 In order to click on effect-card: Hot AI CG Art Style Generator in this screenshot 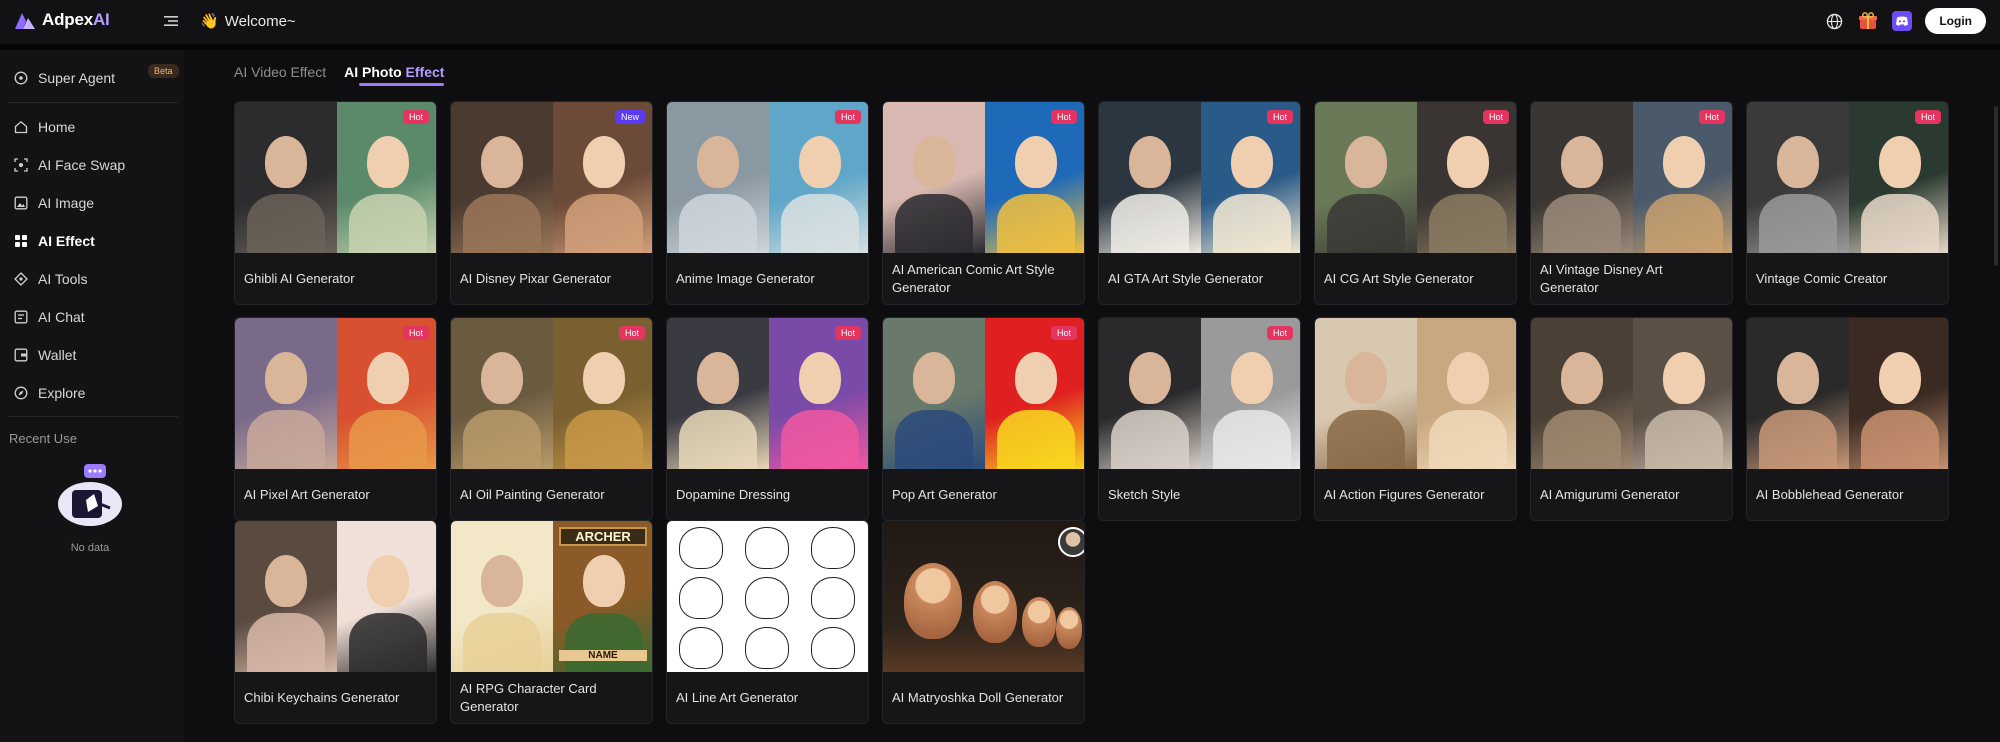, I will do `click(1415, 203)`.